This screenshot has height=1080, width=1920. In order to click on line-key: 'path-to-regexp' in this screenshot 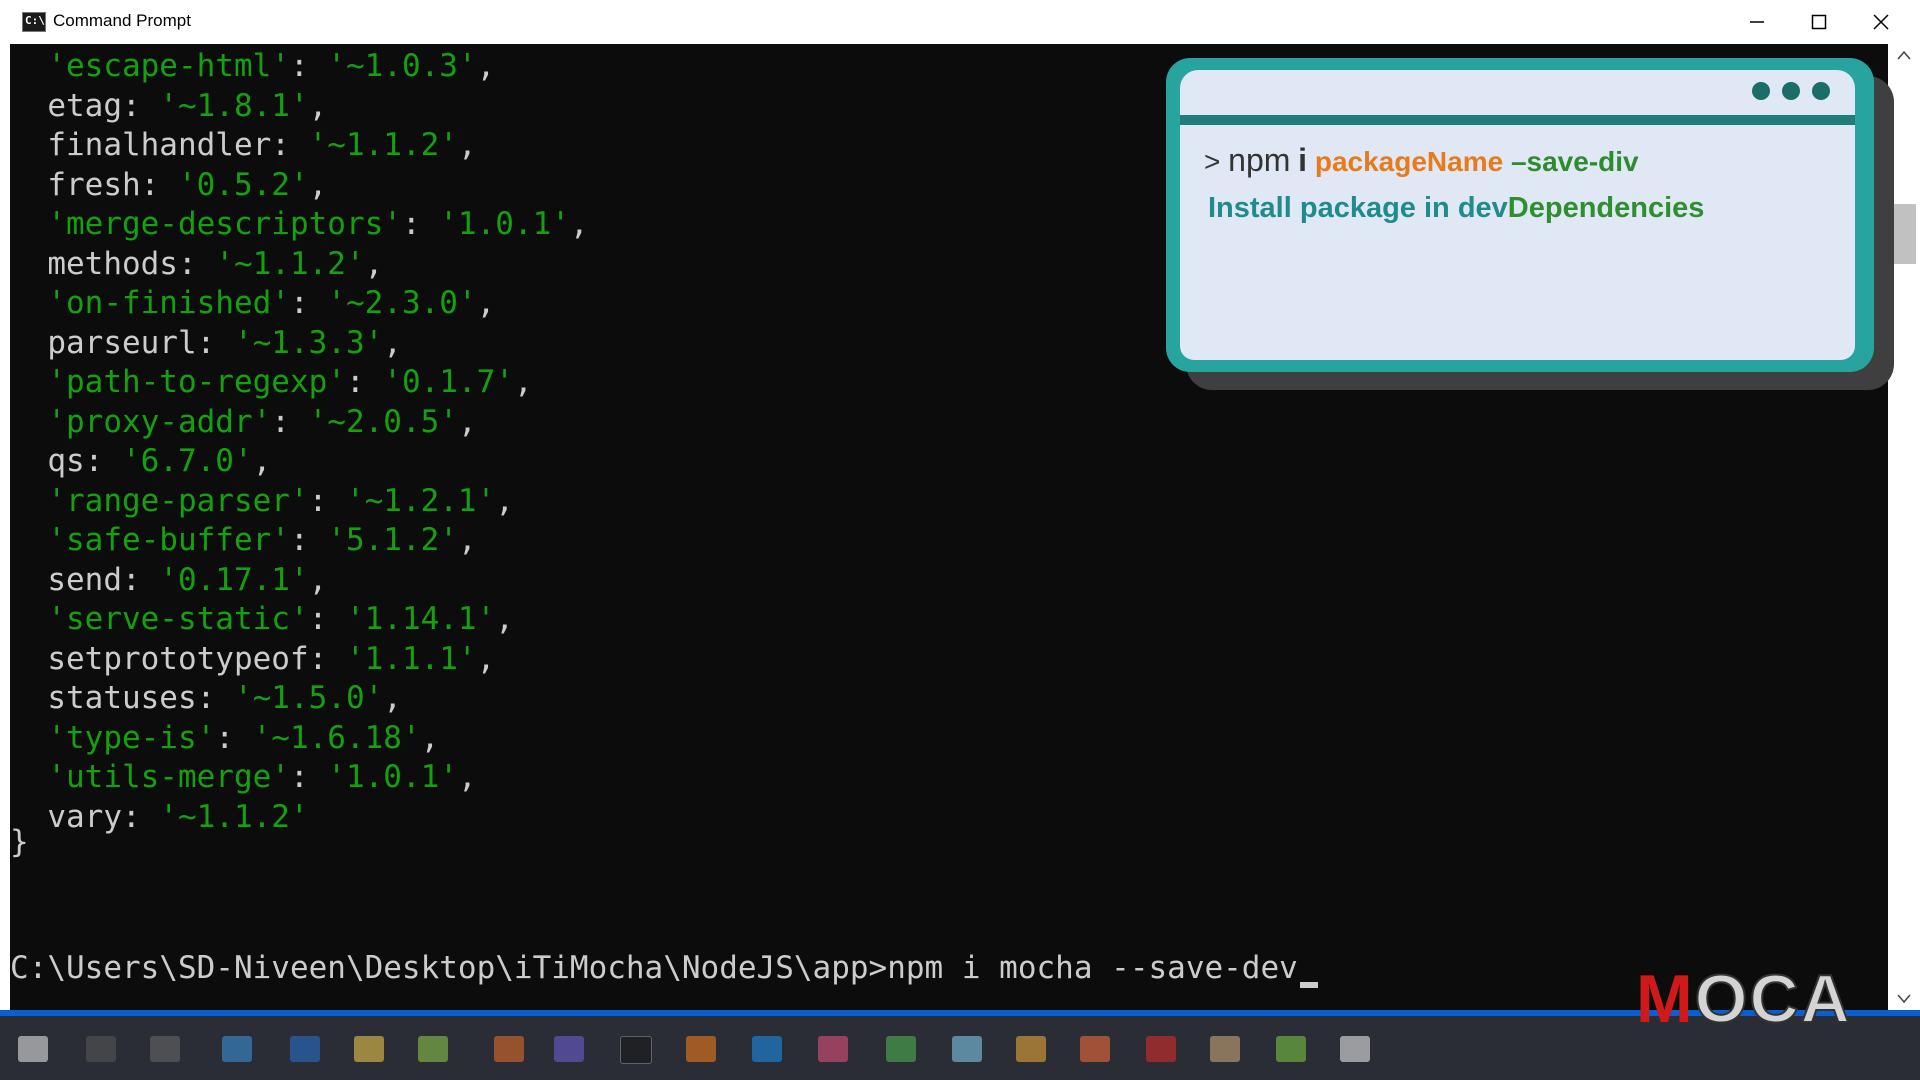, I will do `click(178, 382)`.